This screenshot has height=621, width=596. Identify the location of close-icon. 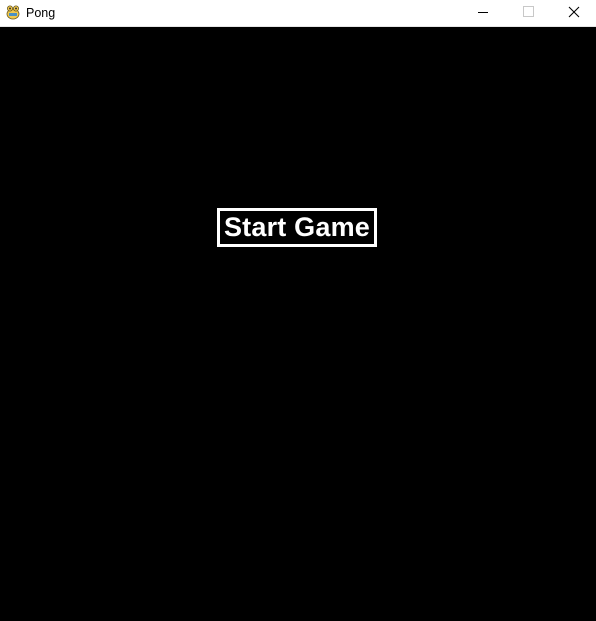
(574, 12).